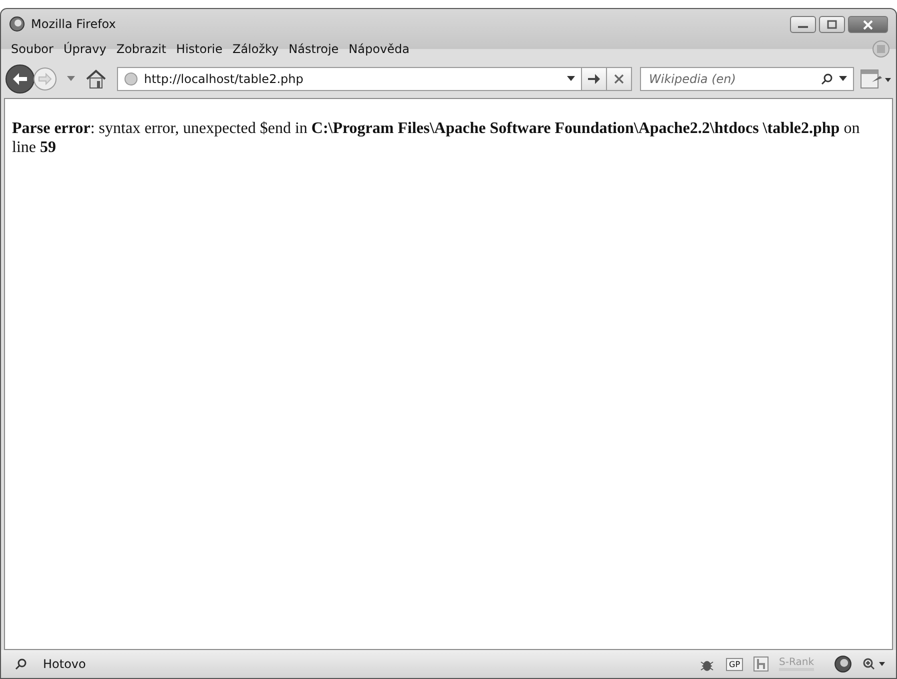 The image size is (897, 679). I want to click on menu-item: Záložky, so click(255, 49).